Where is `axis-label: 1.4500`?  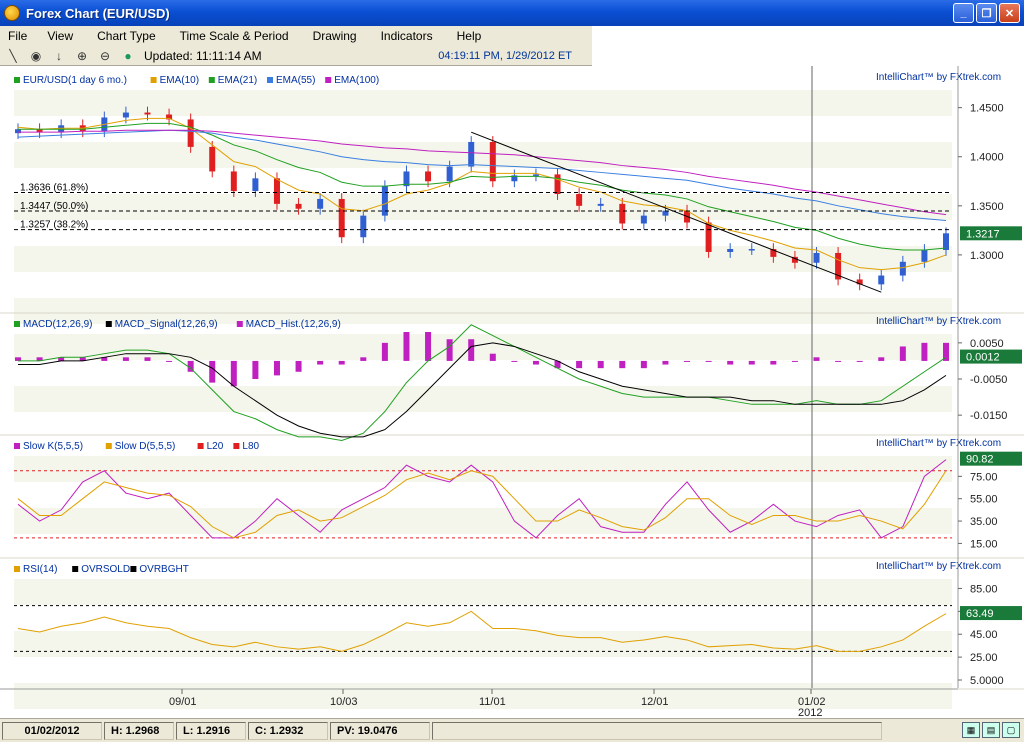 axis-label: 1.4500 is located at coordinates (987, 109).